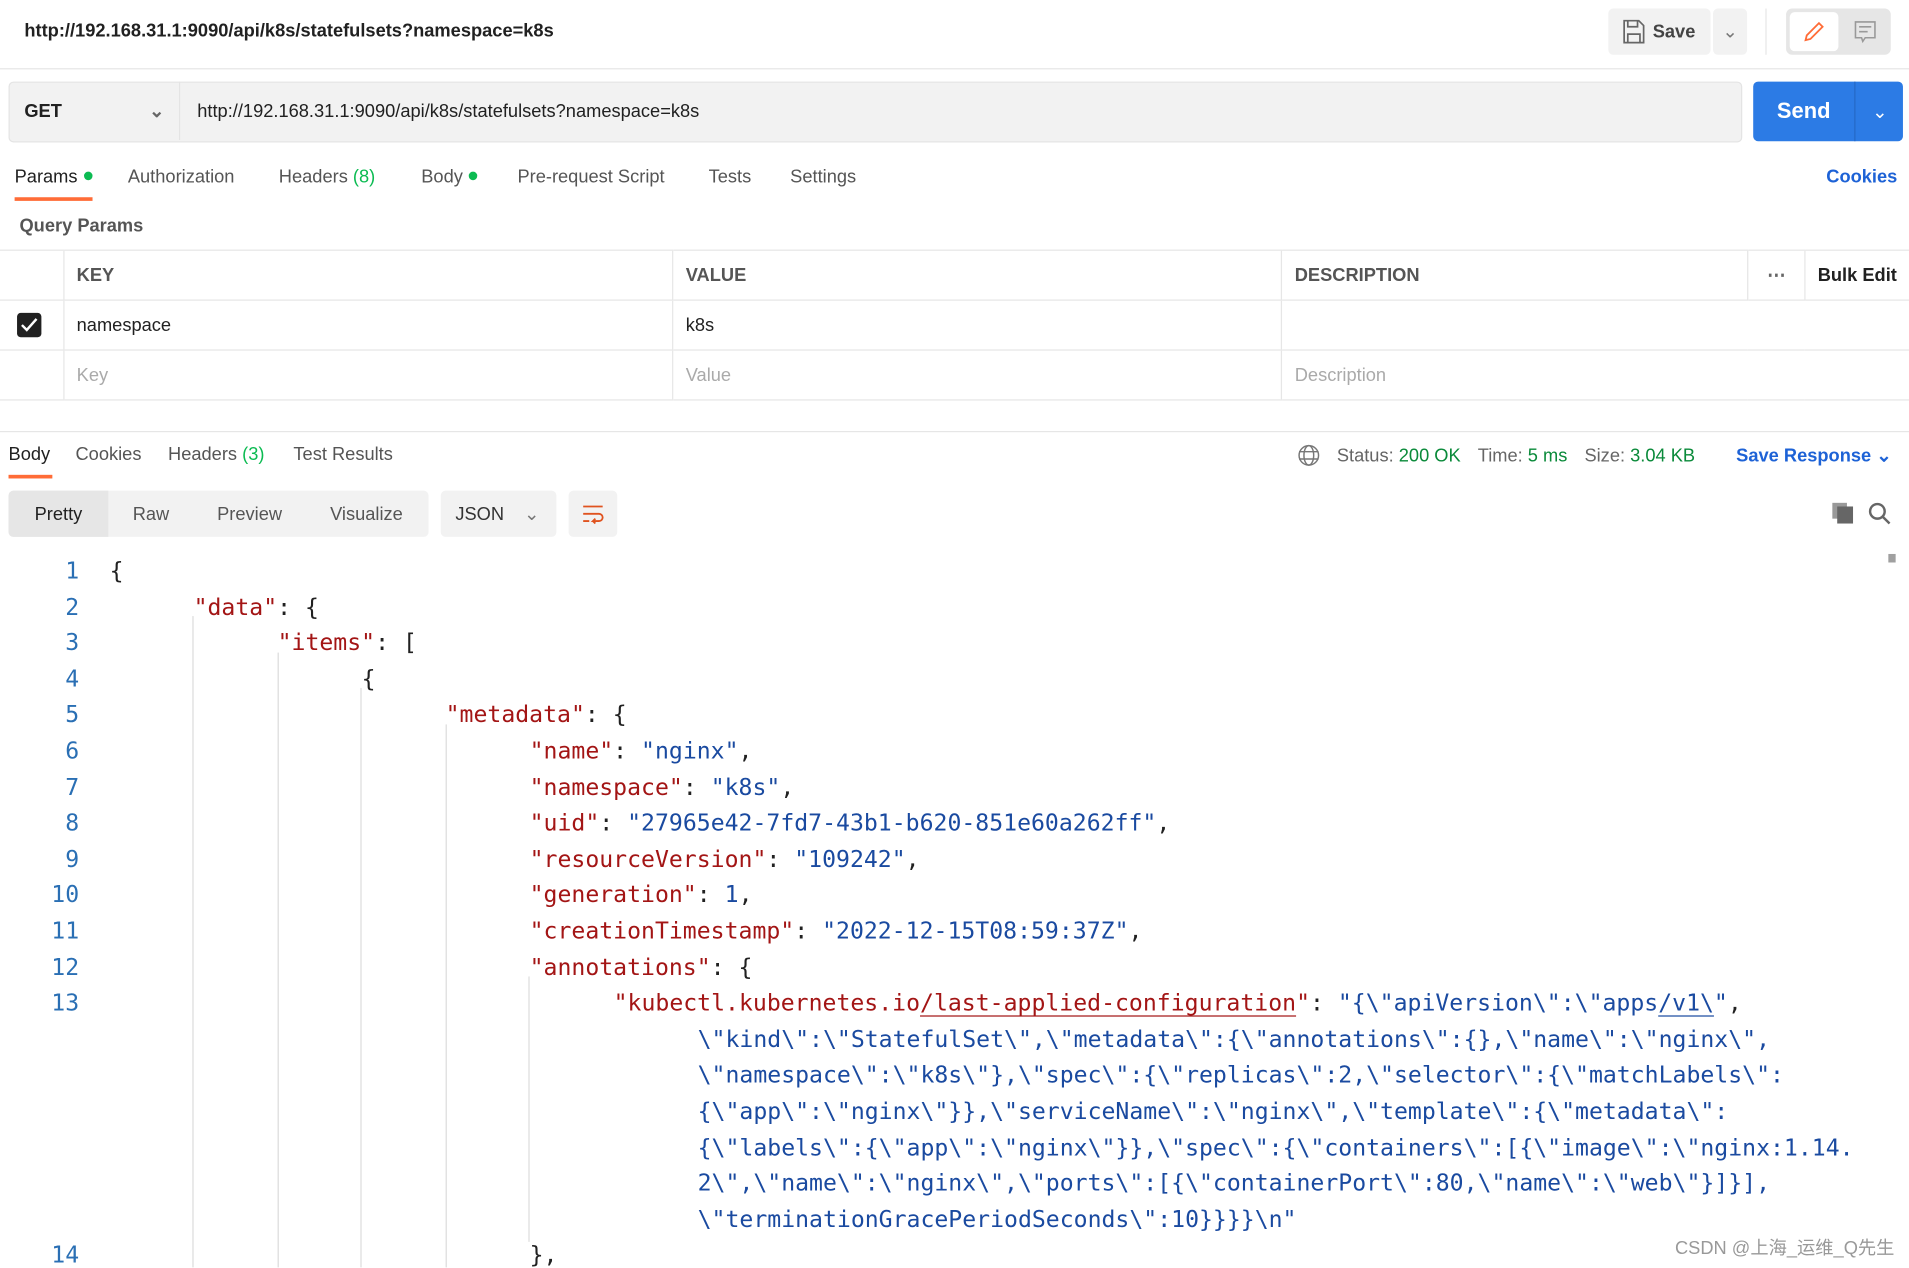 This screenshot has height=1268, width=1909. I want to click on tab-label: Body, so click(442, 177).